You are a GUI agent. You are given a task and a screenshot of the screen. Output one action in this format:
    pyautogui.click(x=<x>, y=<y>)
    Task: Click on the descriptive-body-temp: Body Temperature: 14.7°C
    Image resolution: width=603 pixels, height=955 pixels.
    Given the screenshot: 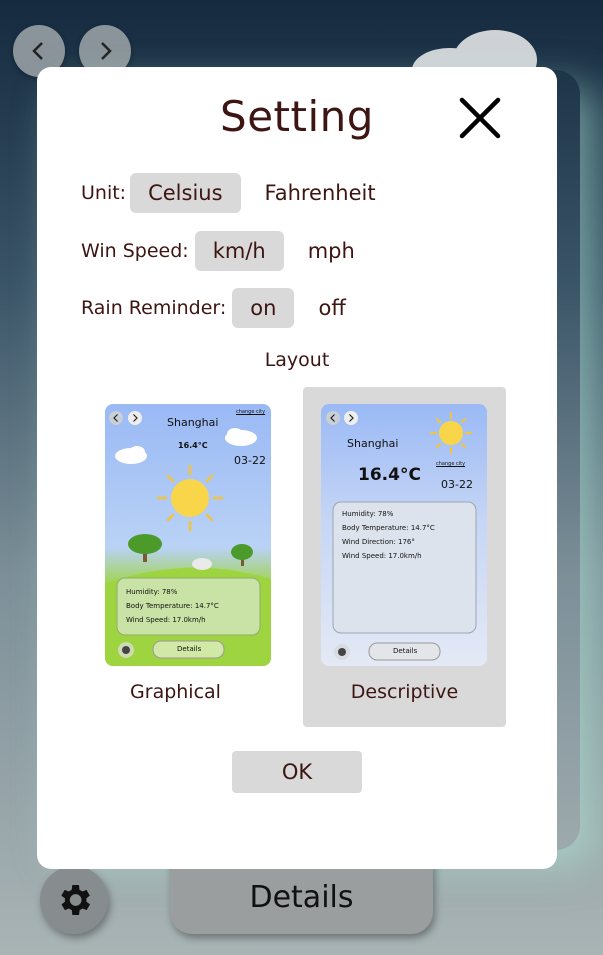 What is the action you would take?
    pyautogui.click(x=388, y=528)
    